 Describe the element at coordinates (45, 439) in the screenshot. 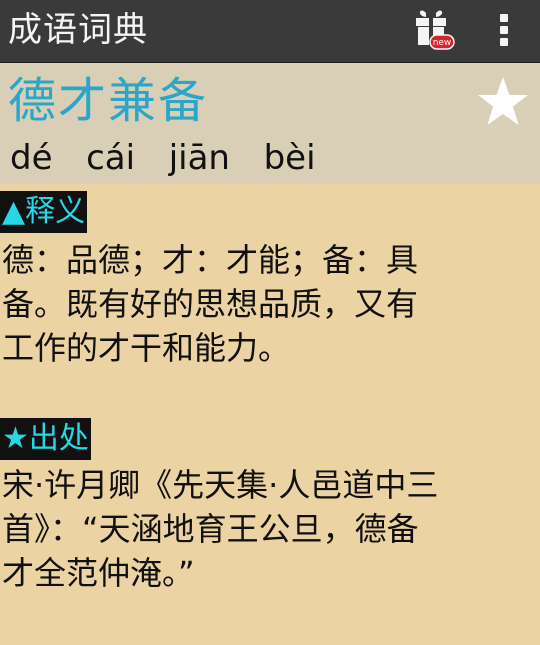

I see `source-label: ★出处` at that location.